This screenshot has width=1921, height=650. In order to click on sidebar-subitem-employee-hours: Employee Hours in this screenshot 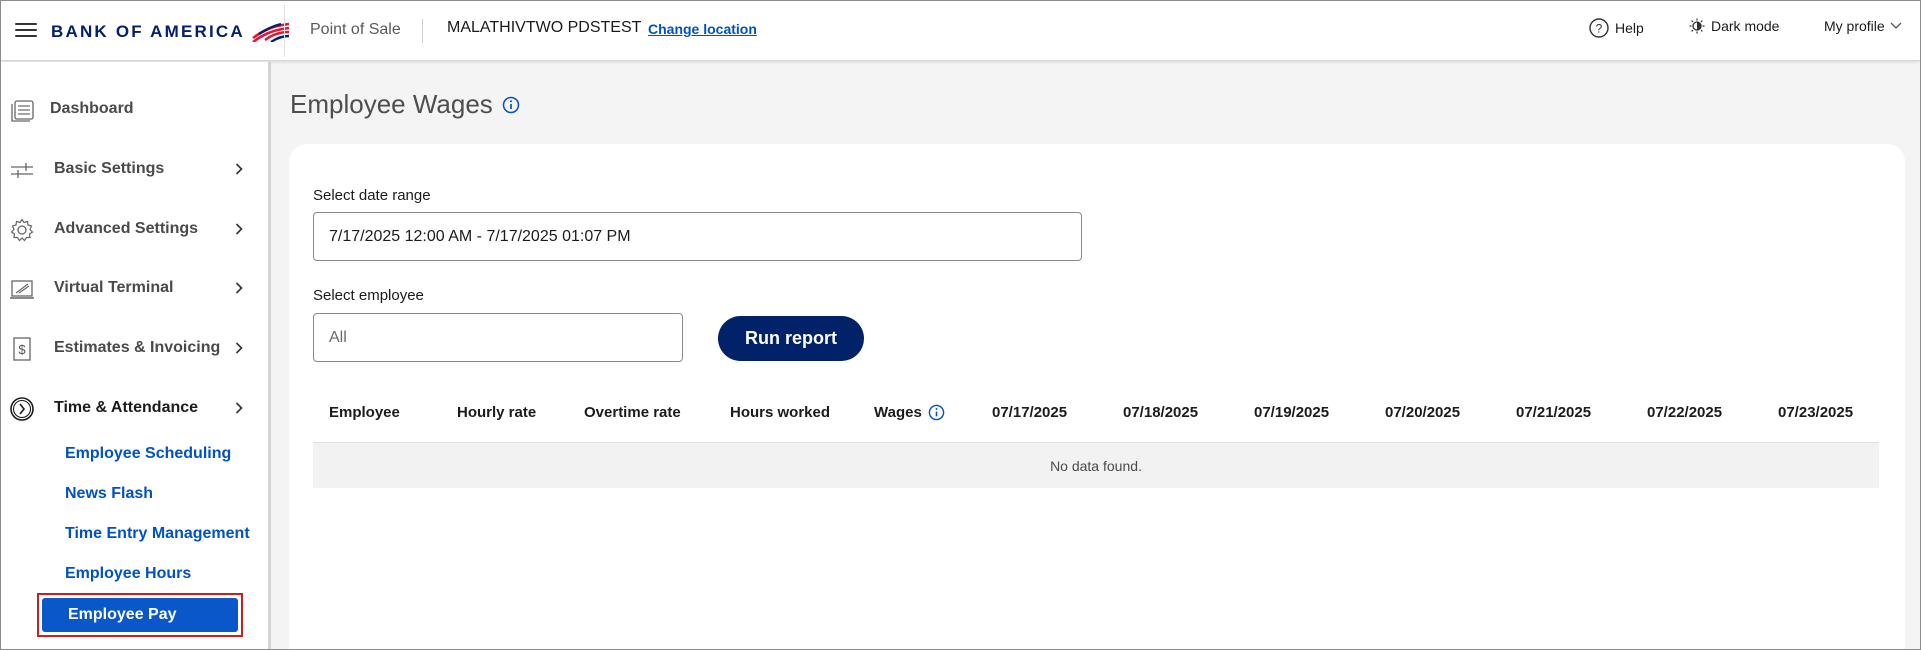, I will do `click(128, 574)`.